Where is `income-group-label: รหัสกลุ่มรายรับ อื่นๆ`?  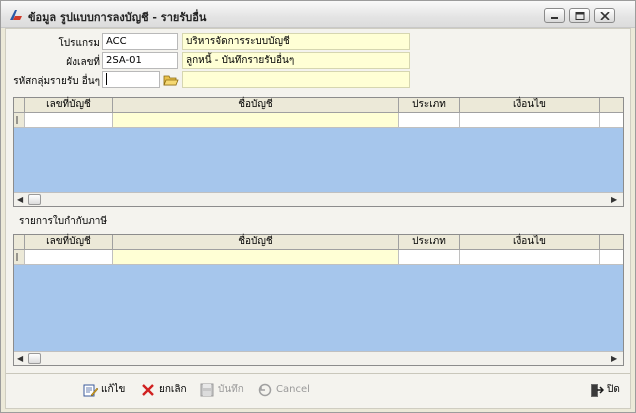
income-group-label: รหัสกลุ่มรายรับ อื่นๆ is located at coordinates (56, 81).